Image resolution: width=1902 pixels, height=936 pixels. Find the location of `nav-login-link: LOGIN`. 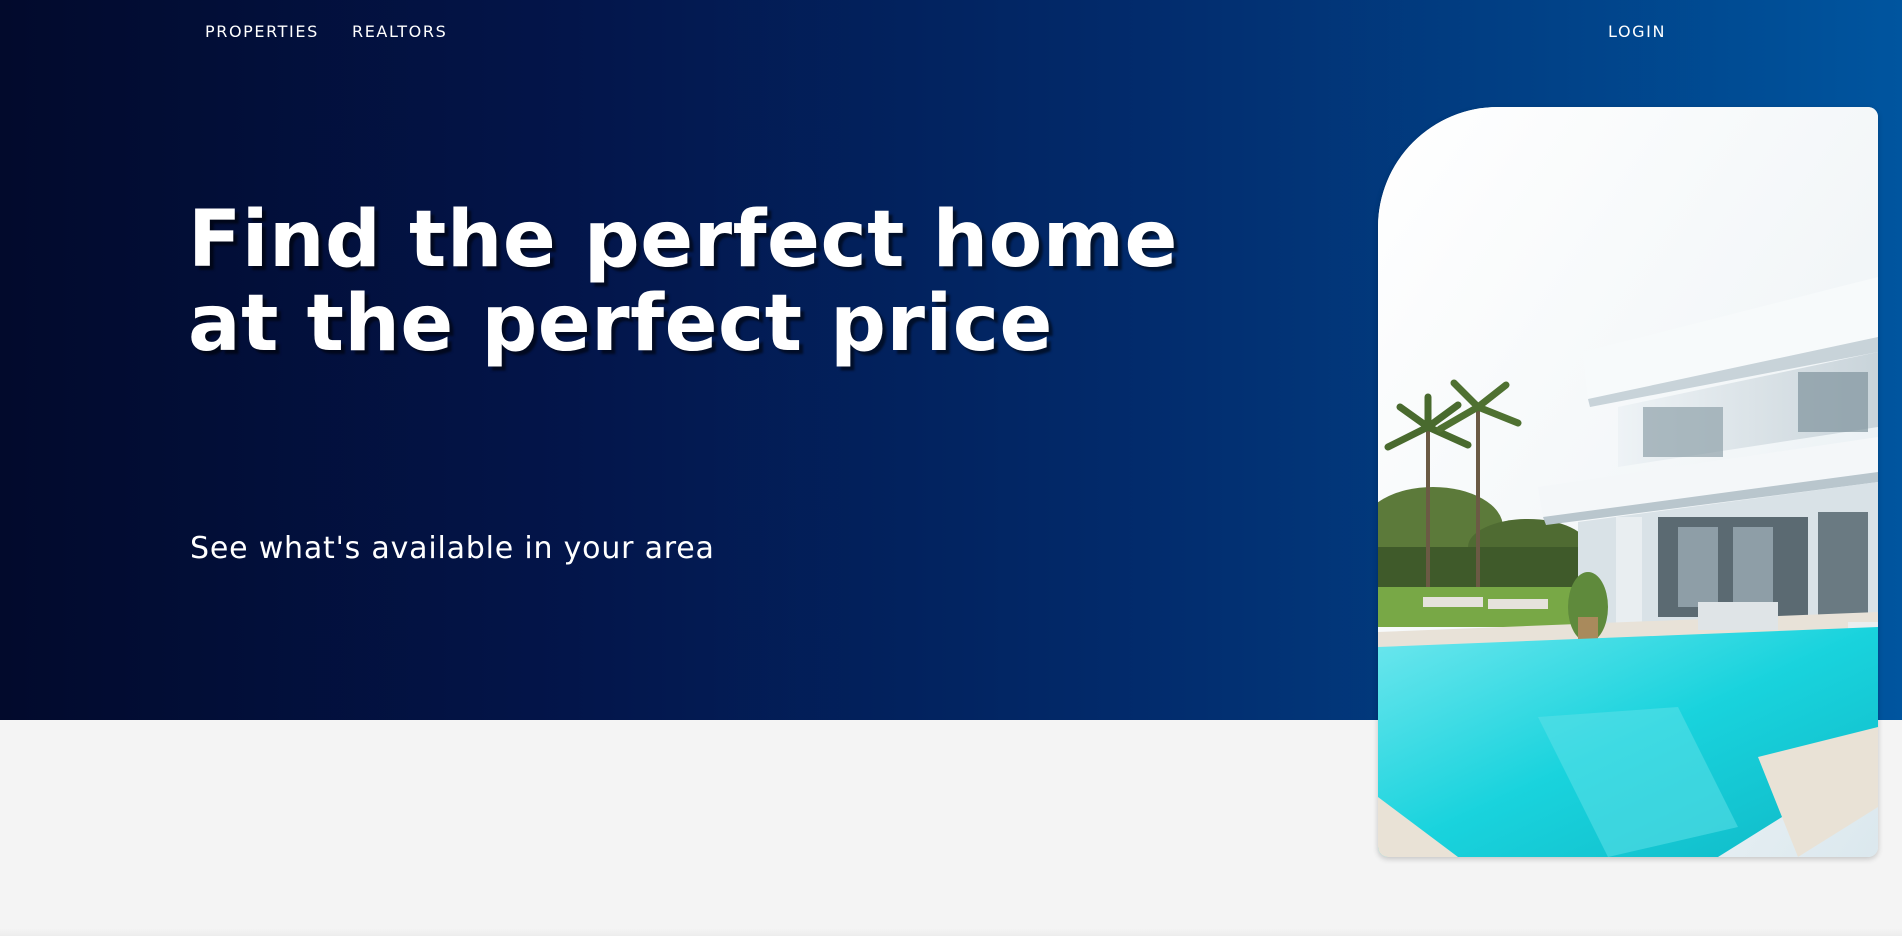

nav-login-link: LOGIN is located at coordinates (1637, 32).